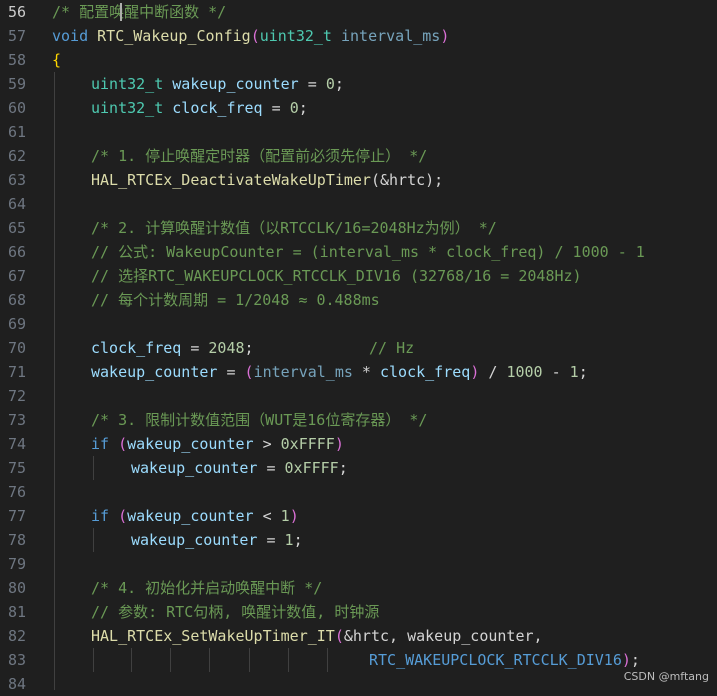 This screenshot has width=717, height=696. Describe the element at coordinates (495, 660) in the screenshot. I see `macro: RTC_WAKEUPCLOCK_RTCCLK_DIV16` at that location.